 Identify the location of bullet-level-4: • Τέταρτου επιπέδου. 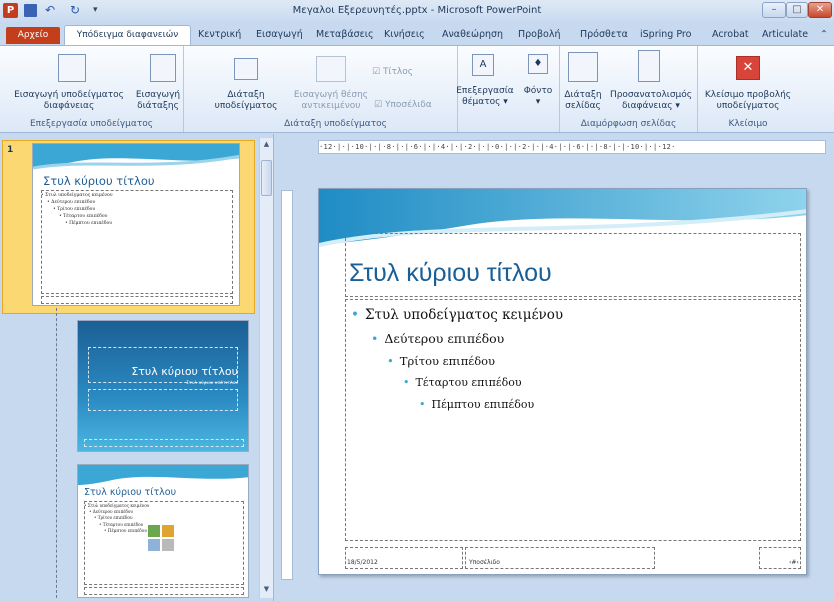
(462, 382).